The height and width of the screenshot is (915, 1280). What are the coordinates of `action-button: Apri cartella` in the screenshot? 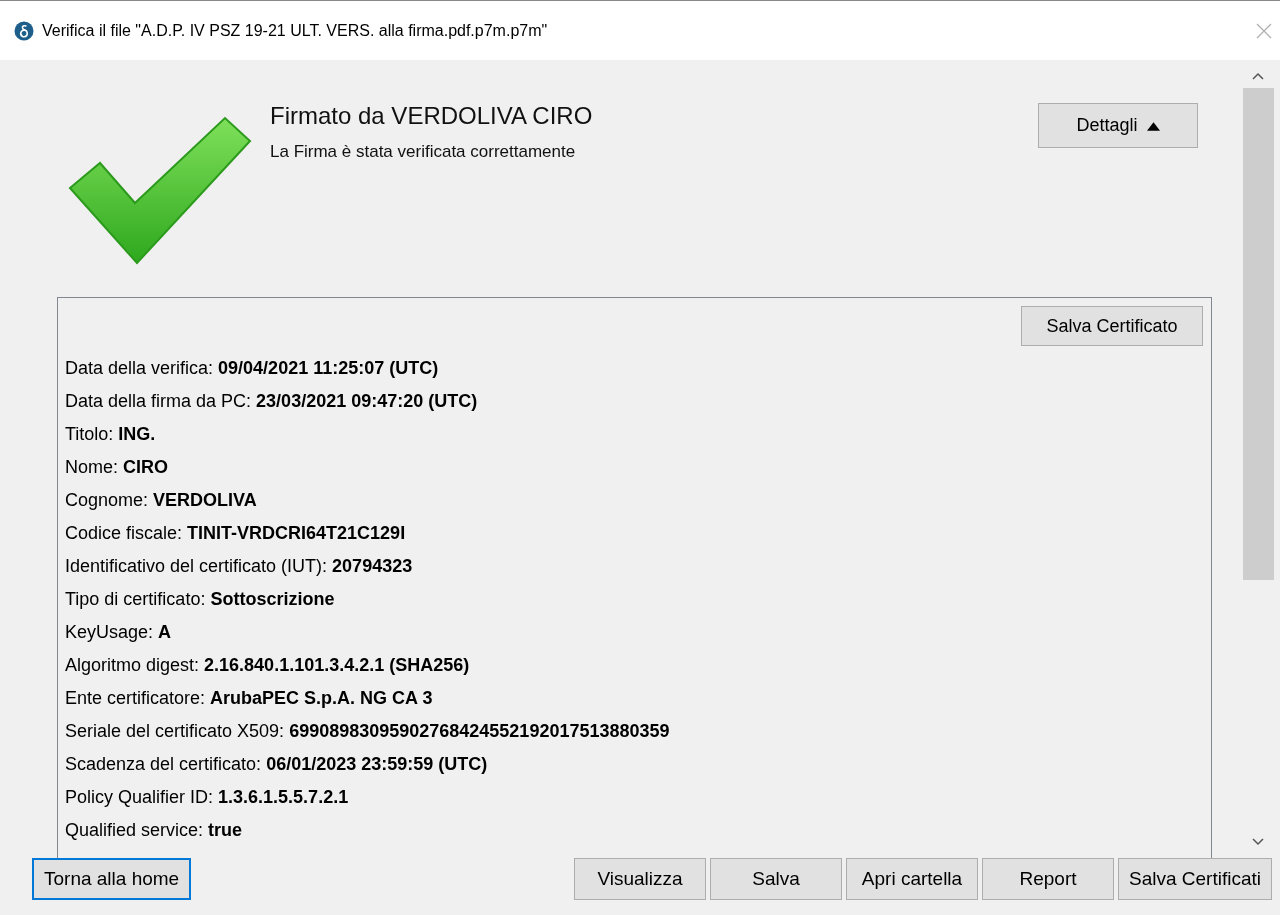 It's located at (912, 879).